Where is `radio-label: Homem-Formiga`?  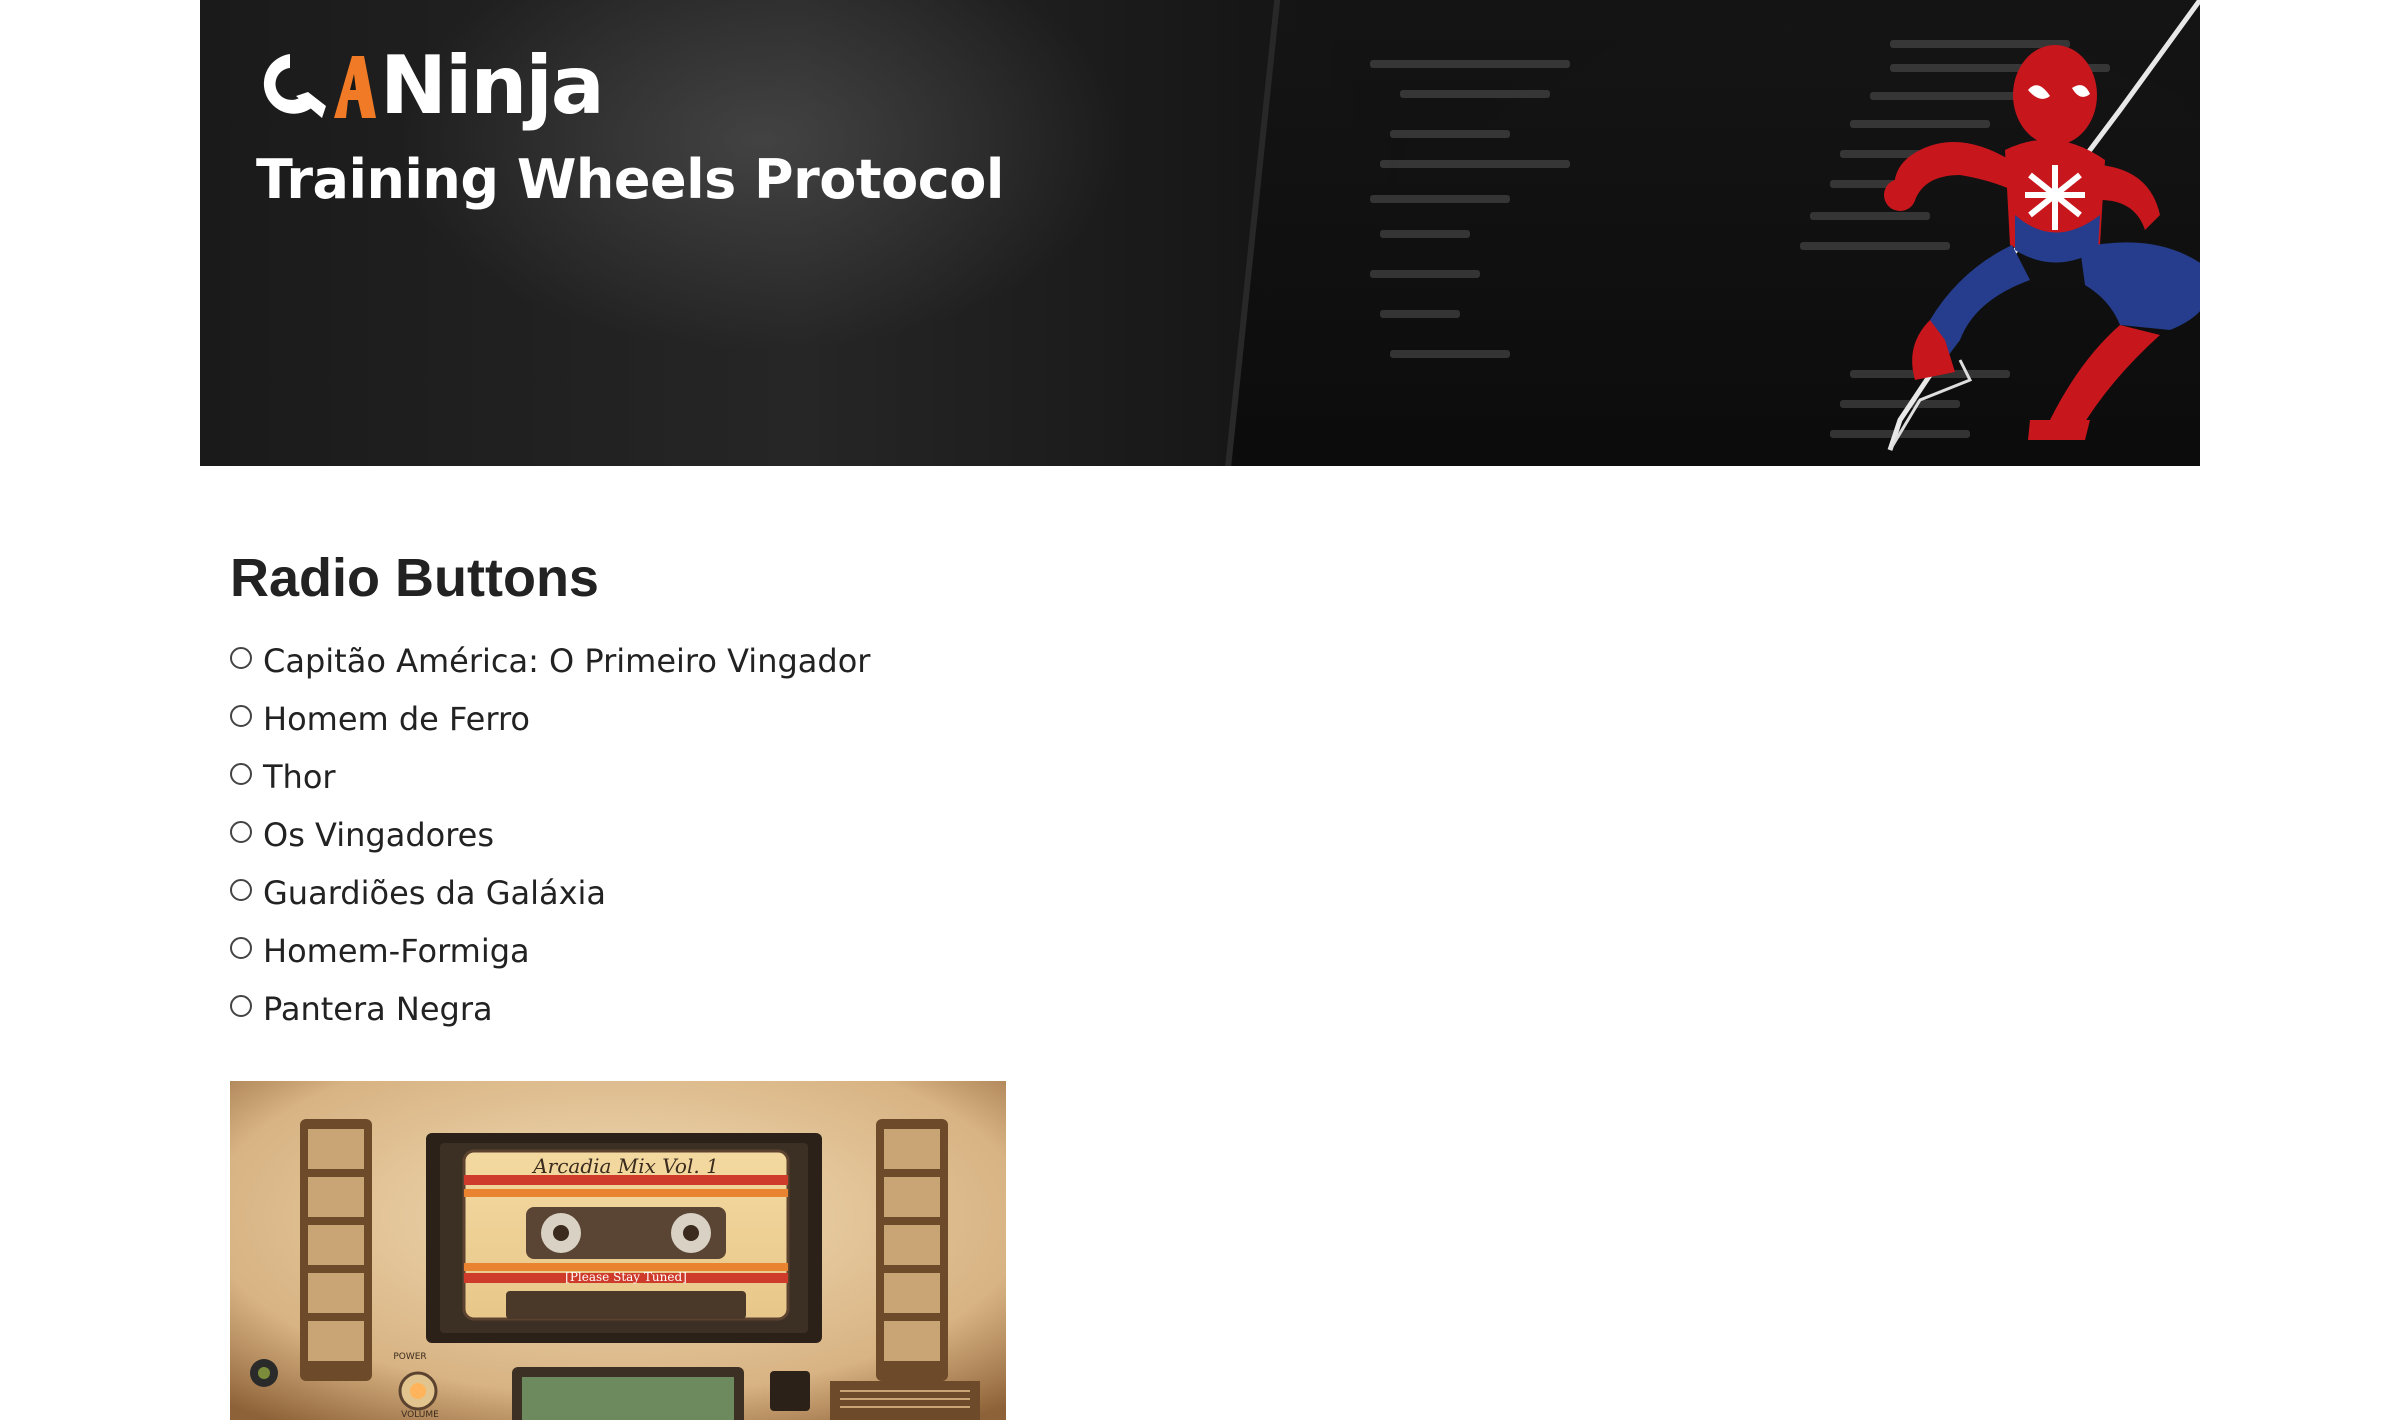 radio-label: Homem-Formiga is located at coordinates (396, 951).